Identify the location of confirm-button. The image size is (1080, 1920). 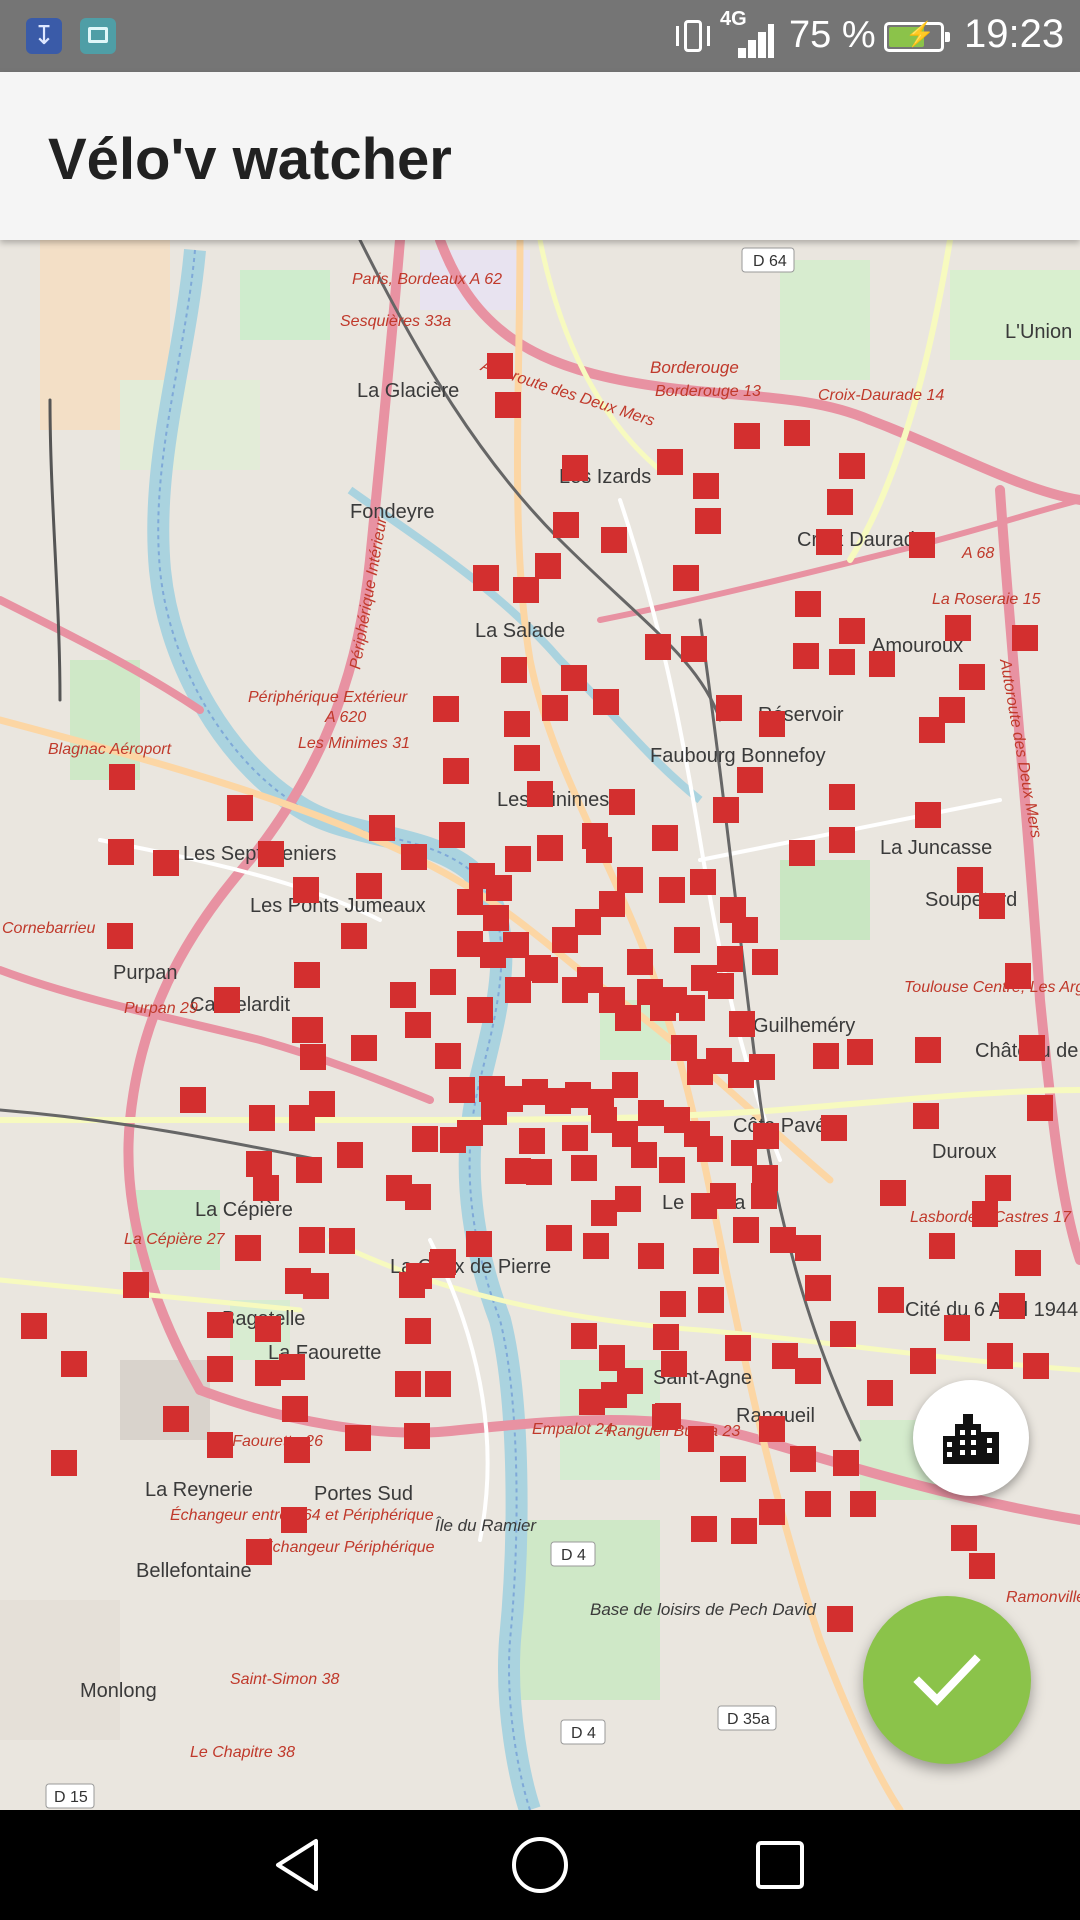
(947, 1680).